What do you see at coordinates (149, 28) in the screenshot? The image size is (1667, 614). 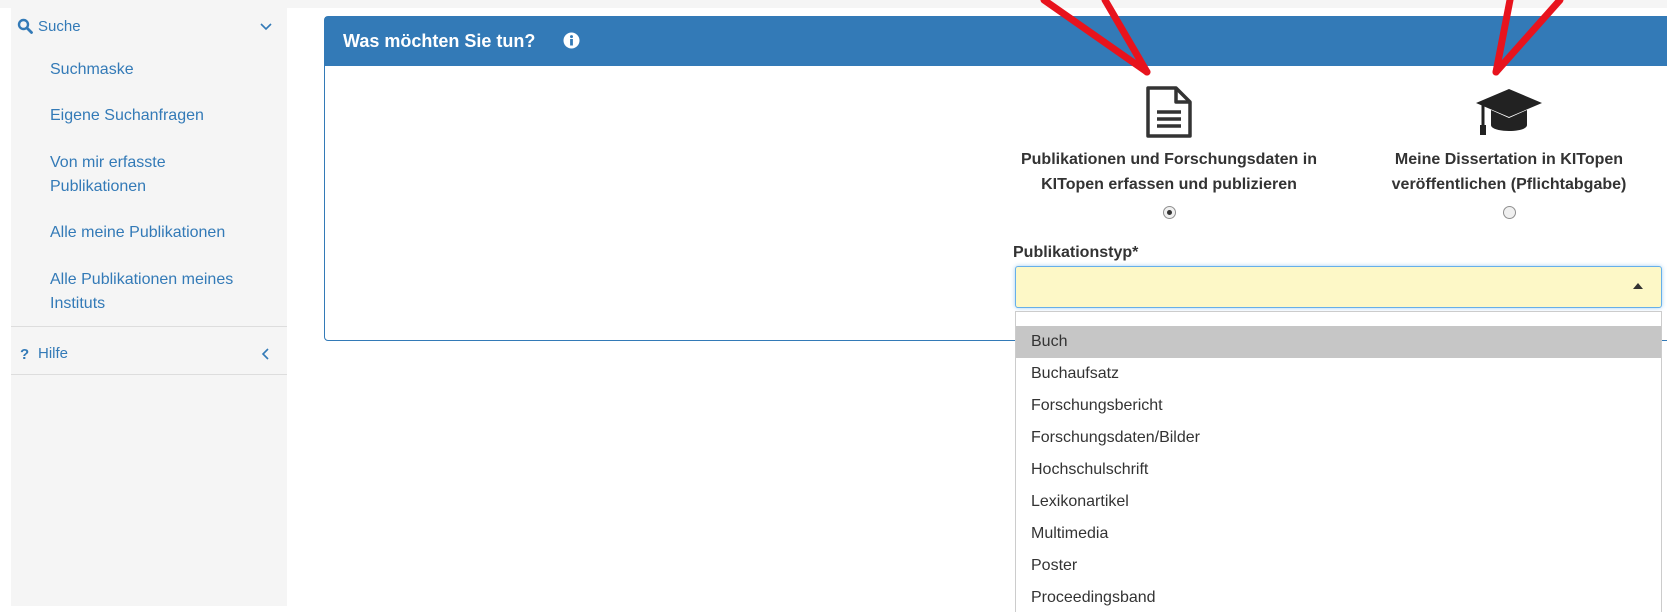 I see `sidebar-section-suche: Suche` at bounding box center [149, 28].